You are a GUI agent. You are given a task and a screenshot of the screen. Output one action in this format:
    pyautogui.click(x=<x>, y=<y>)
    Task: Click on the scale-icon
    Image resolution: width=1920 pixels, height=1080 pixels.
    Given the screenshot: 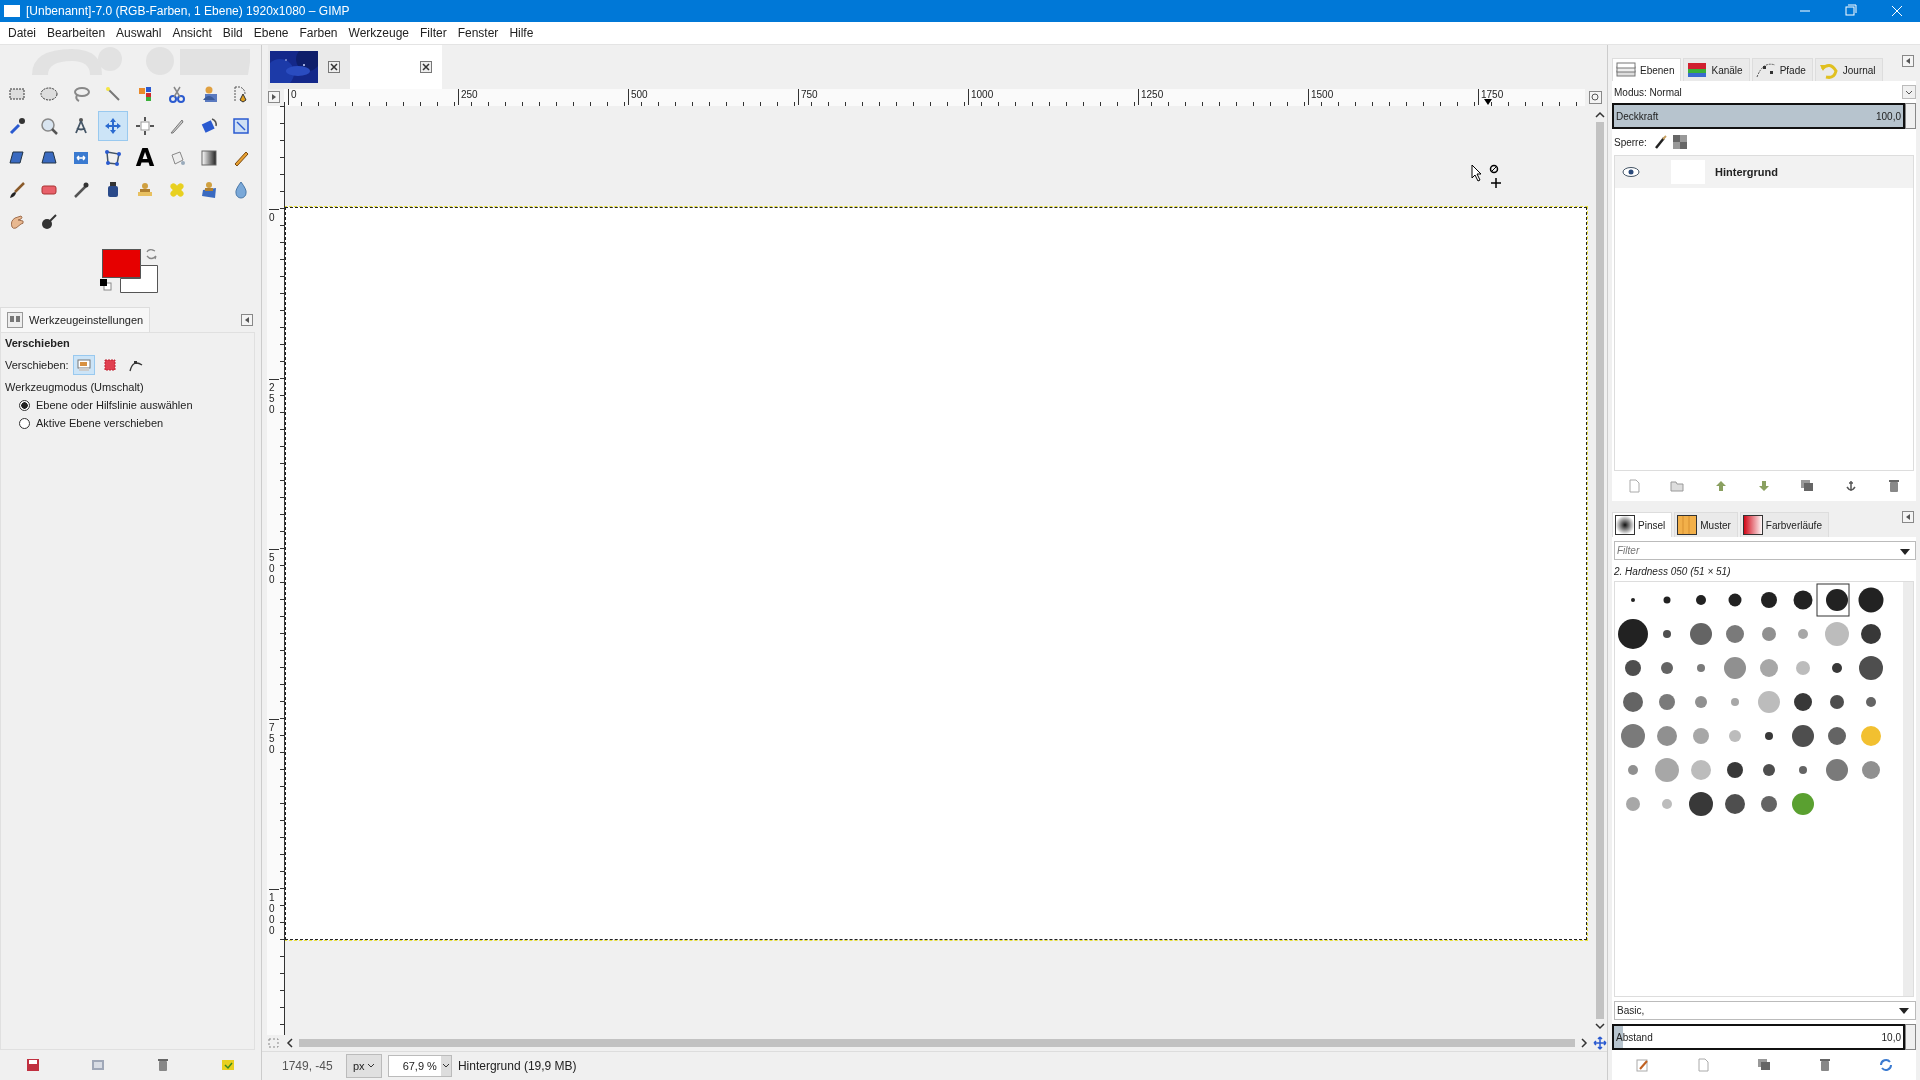 What is the action you would take?
    pyautogui.click(x=241, y=126)
    